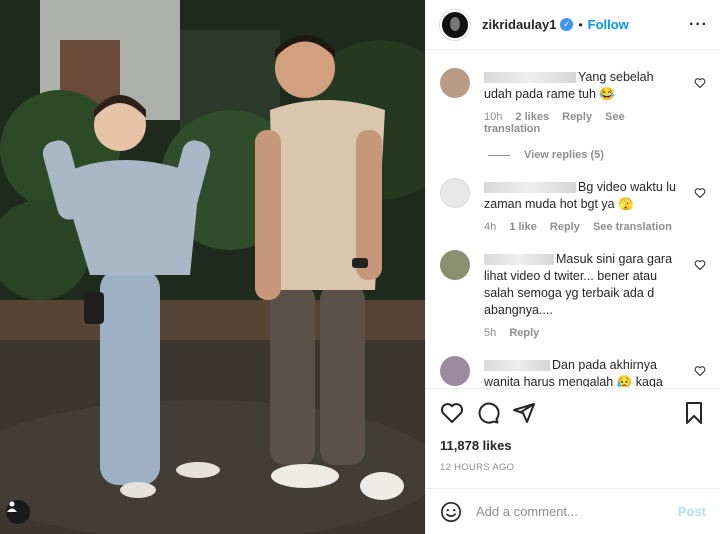 The height and width of the screenshot is (534, 720). Describe the element at coordinates (476, 445) in the screenshot. I see `likes-count: 11,878 likes` at that location.